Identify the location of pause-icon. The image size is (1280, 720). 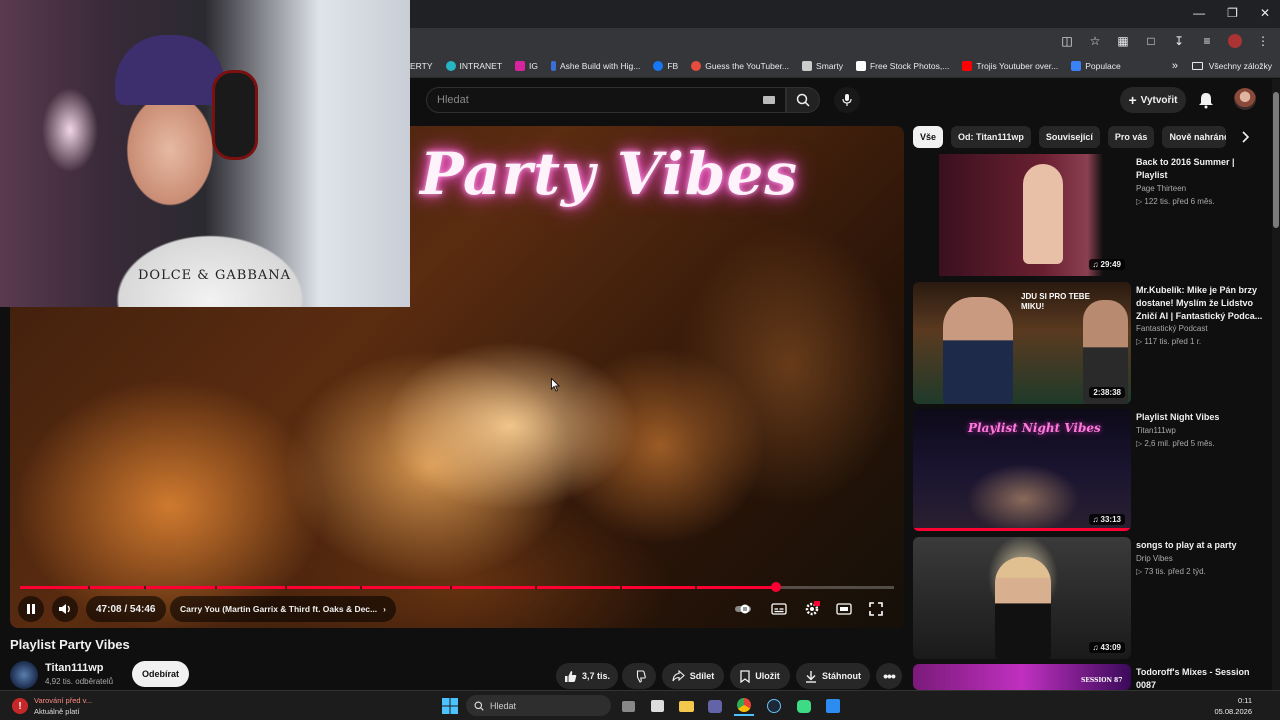
(31, 609).